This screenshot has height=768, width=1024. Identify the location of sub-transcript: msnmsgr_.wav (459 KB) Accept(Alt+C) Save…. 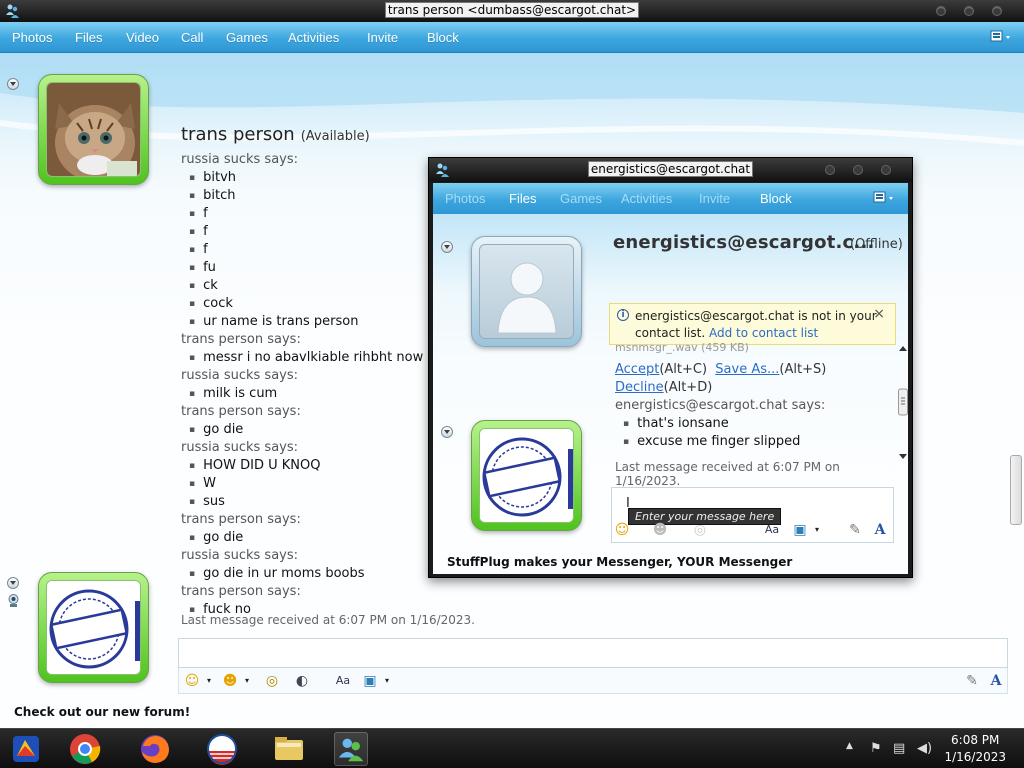
(755, 396).